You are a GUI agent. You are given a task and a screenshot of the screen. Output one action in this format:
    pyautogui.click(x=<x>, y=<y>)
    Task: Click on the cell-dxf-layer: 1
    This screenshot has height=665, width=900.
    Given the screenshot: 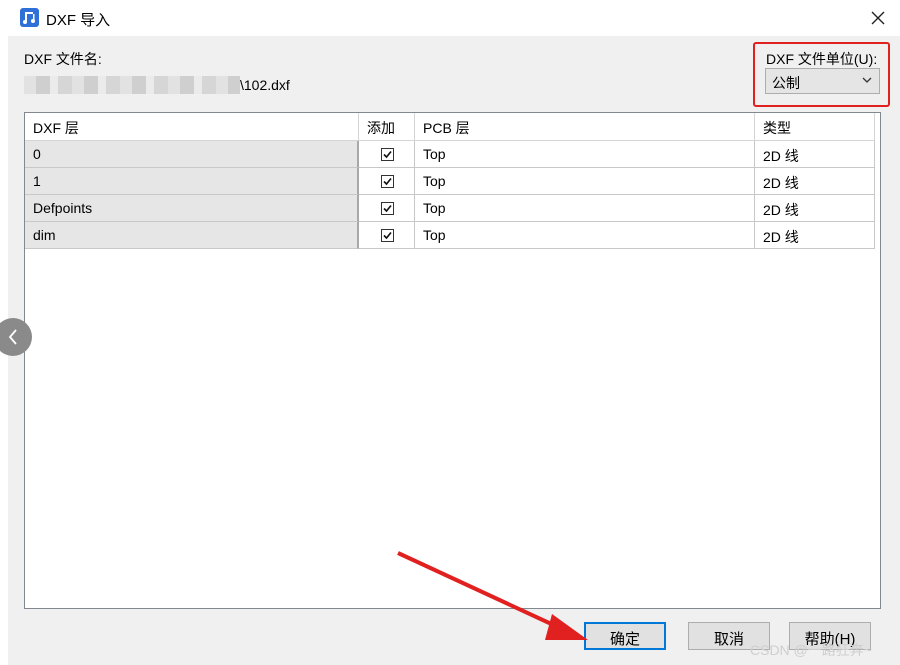 What is the action you would take?
    pyautogui.click(x=192, y=181)
    